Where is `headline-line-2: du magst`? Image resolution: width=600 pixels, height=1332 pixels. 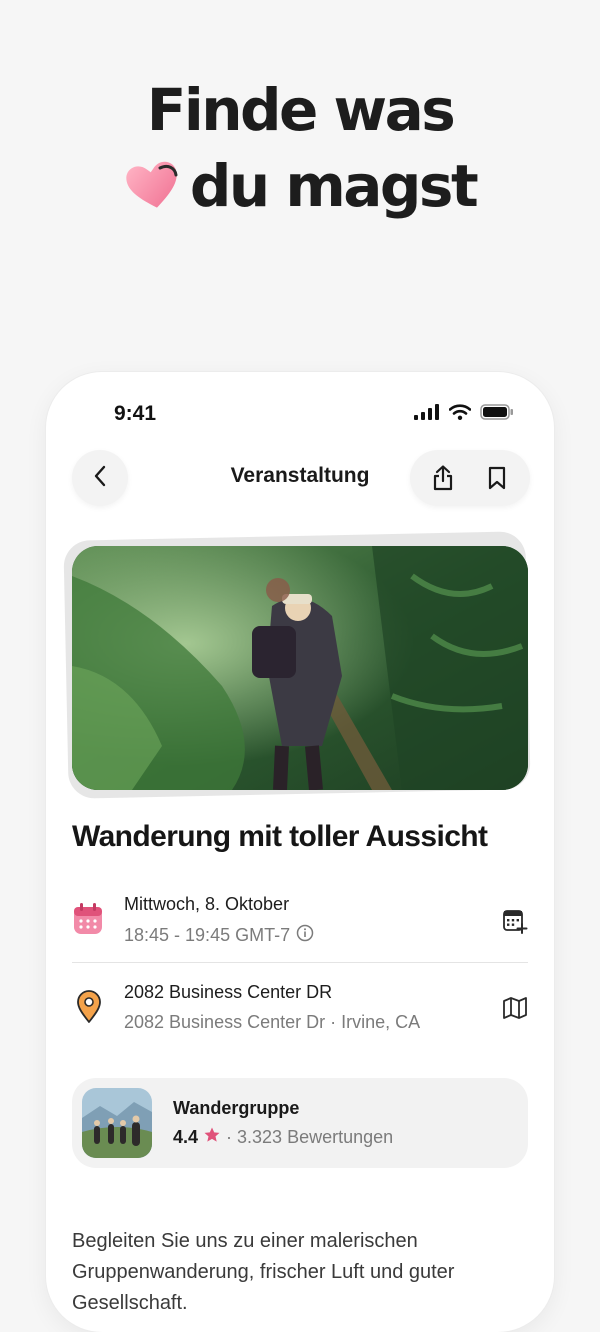
headline-line-2: du magst is located at coordinates (300, 189).